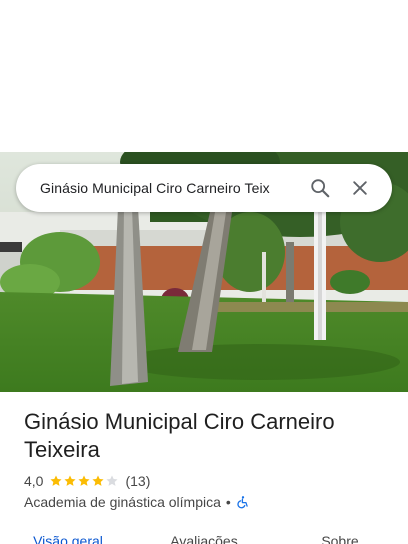 The image size is (408, 544). I want to click on tab-reviews: Avaliações, so click(204, 536).